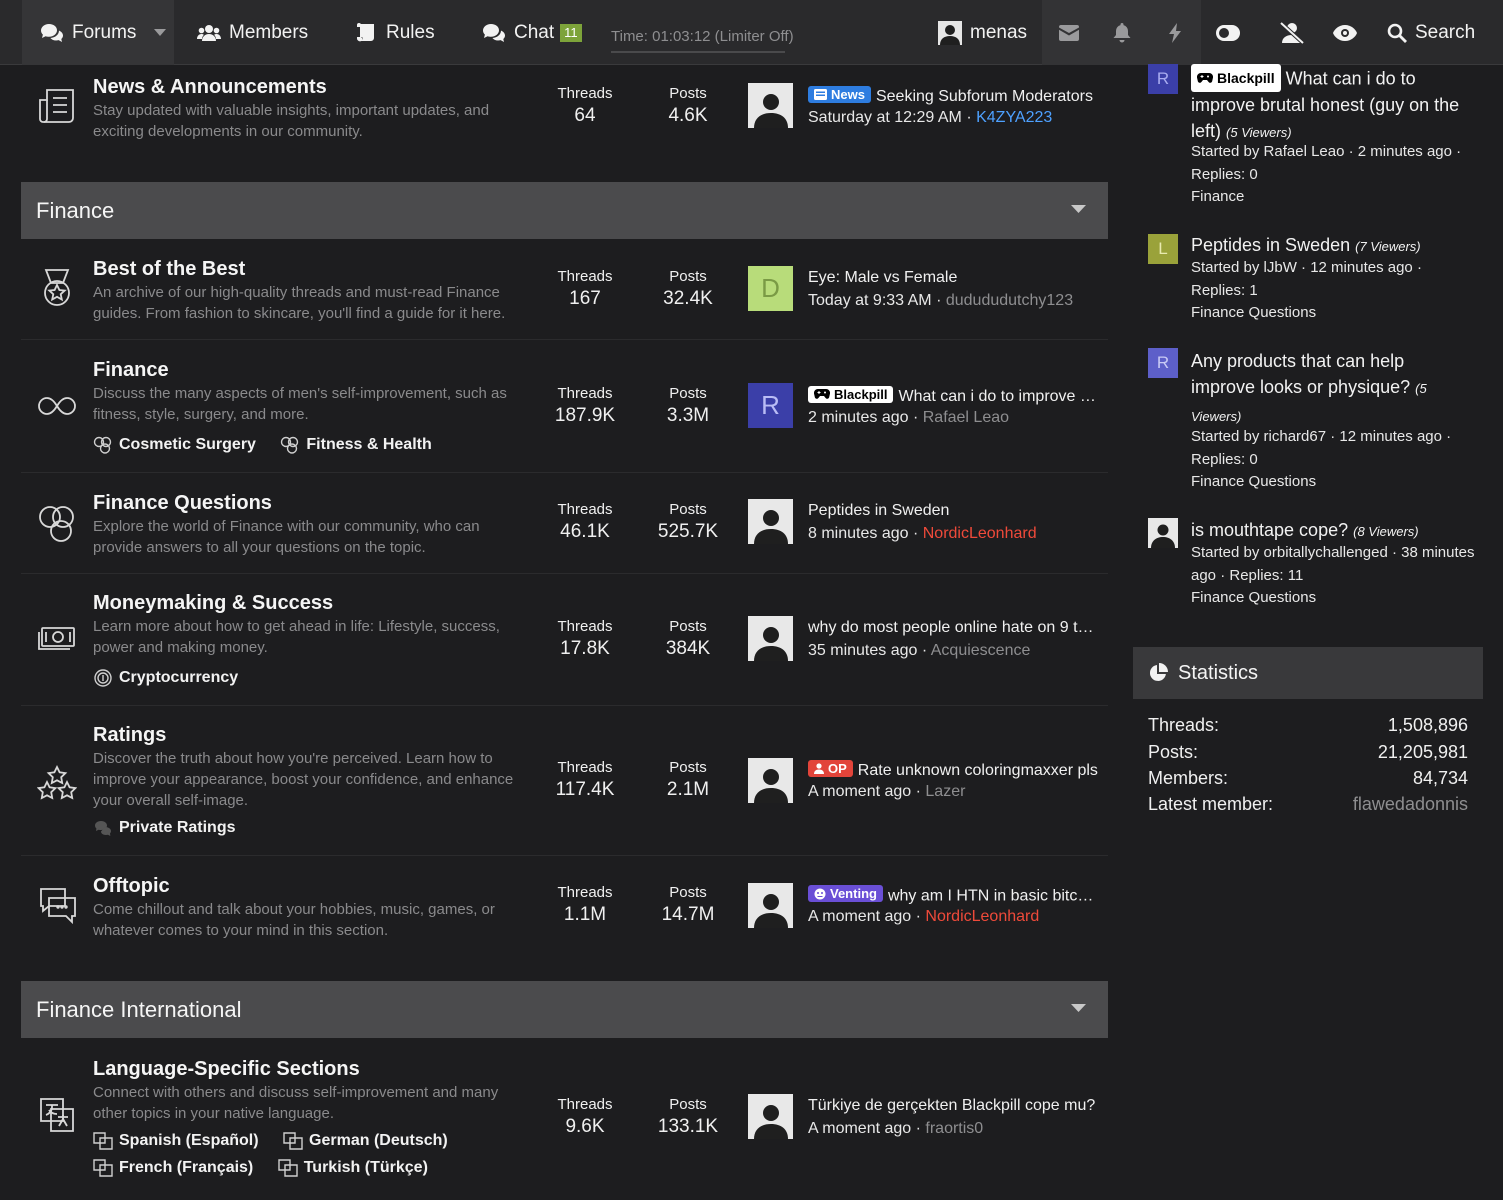 This screenshot has height=1200, width=1503. Describe the element at coordinates (1431, 32) in the screenshot. I see `nav-search: Search` at that location.